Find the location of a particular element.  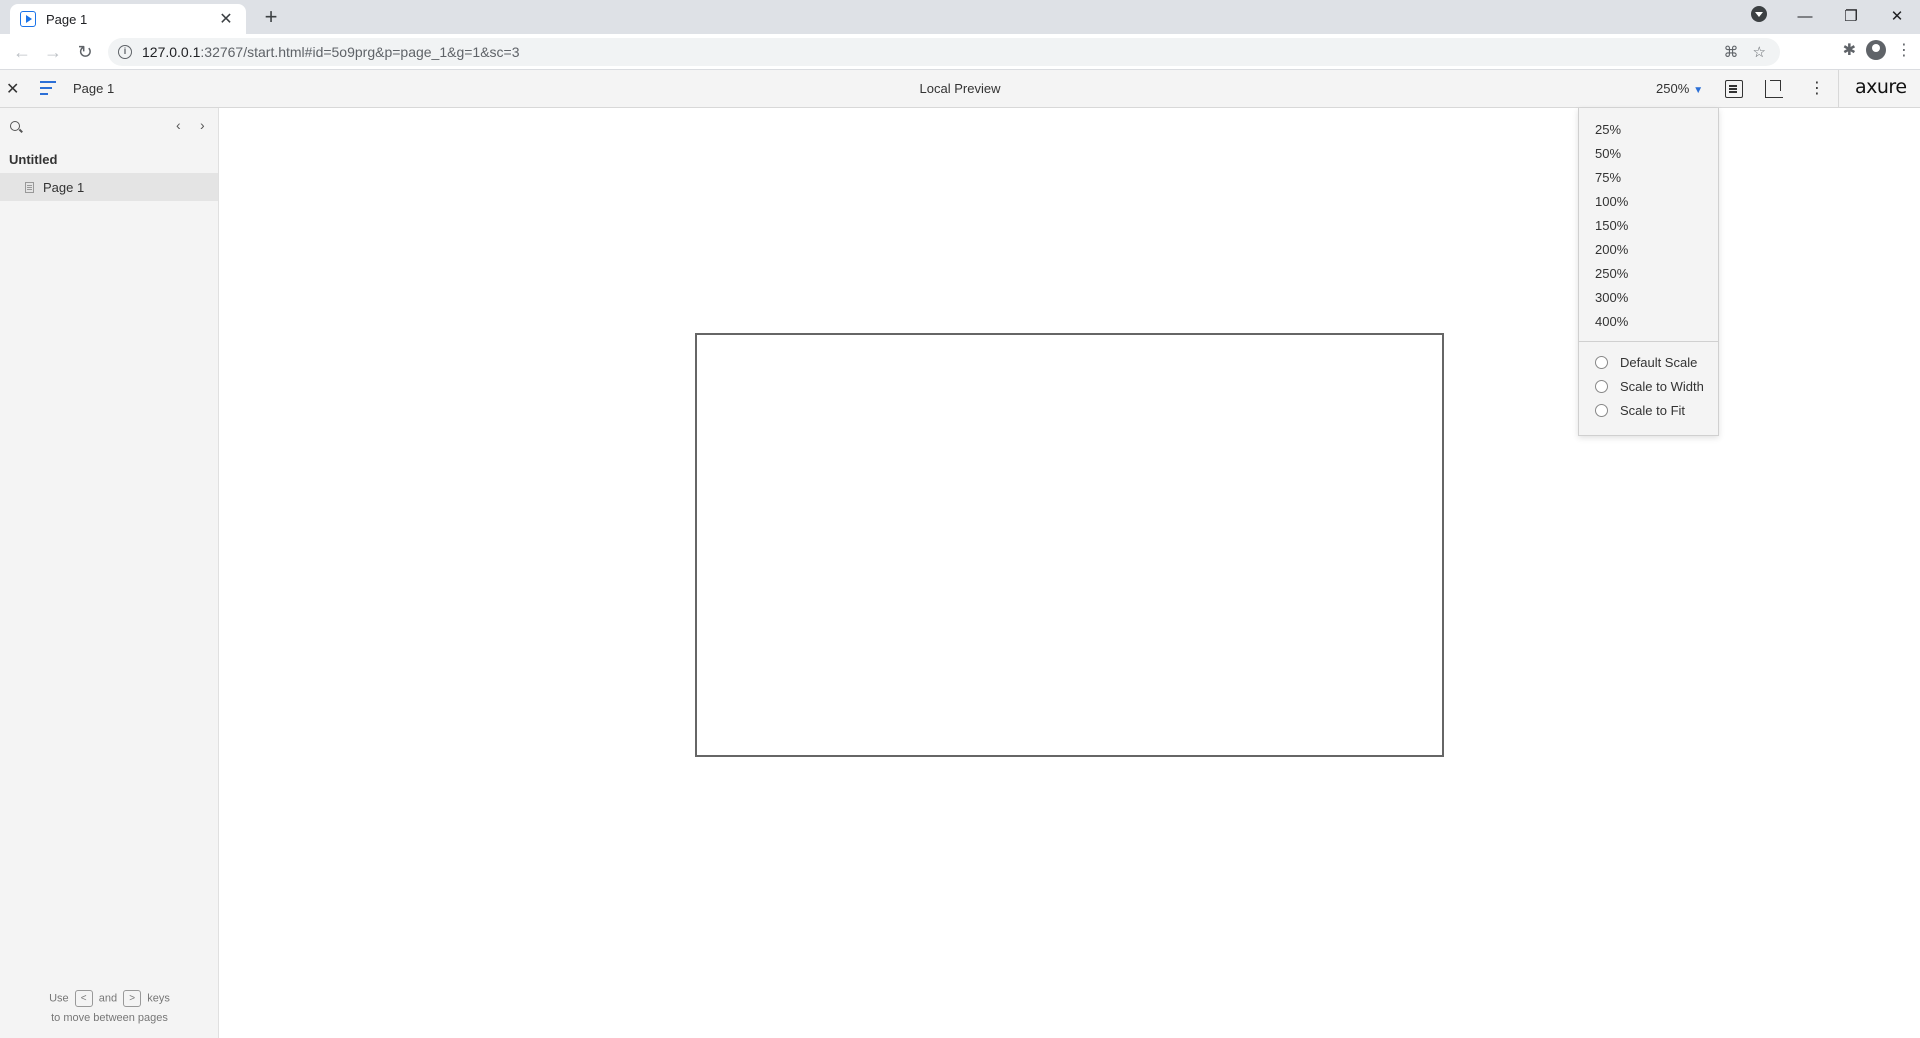

star-icon: ☆ is located at coordinates (1759, 52).